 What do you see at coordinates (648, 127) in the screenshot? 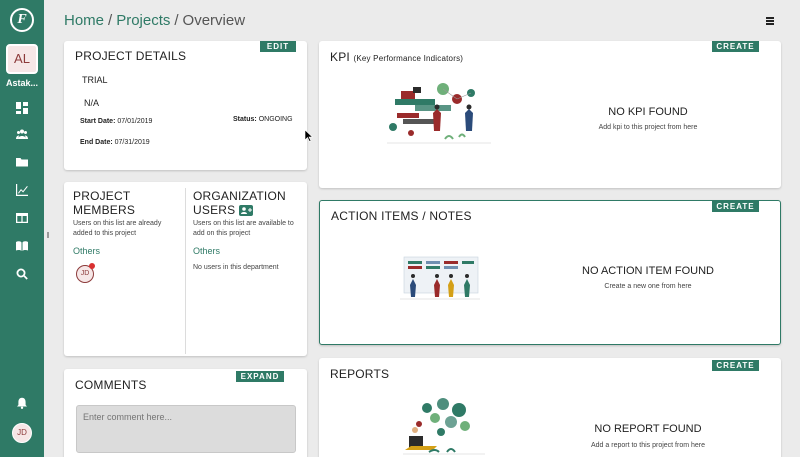
I see `empty-state-subtitle: Add kpi to this project from here` at bounding box center [648, 127].